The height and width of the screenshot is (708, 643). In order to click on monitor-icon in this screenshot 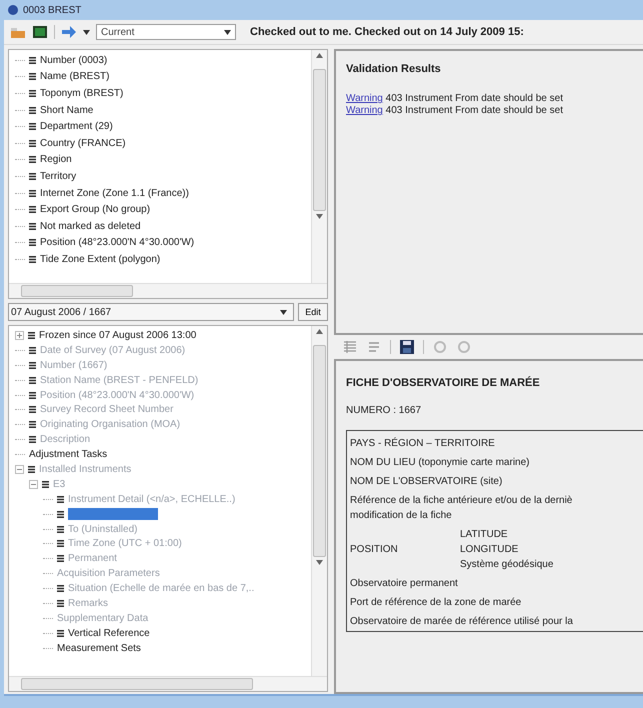, I will do `click(40, 32)`.